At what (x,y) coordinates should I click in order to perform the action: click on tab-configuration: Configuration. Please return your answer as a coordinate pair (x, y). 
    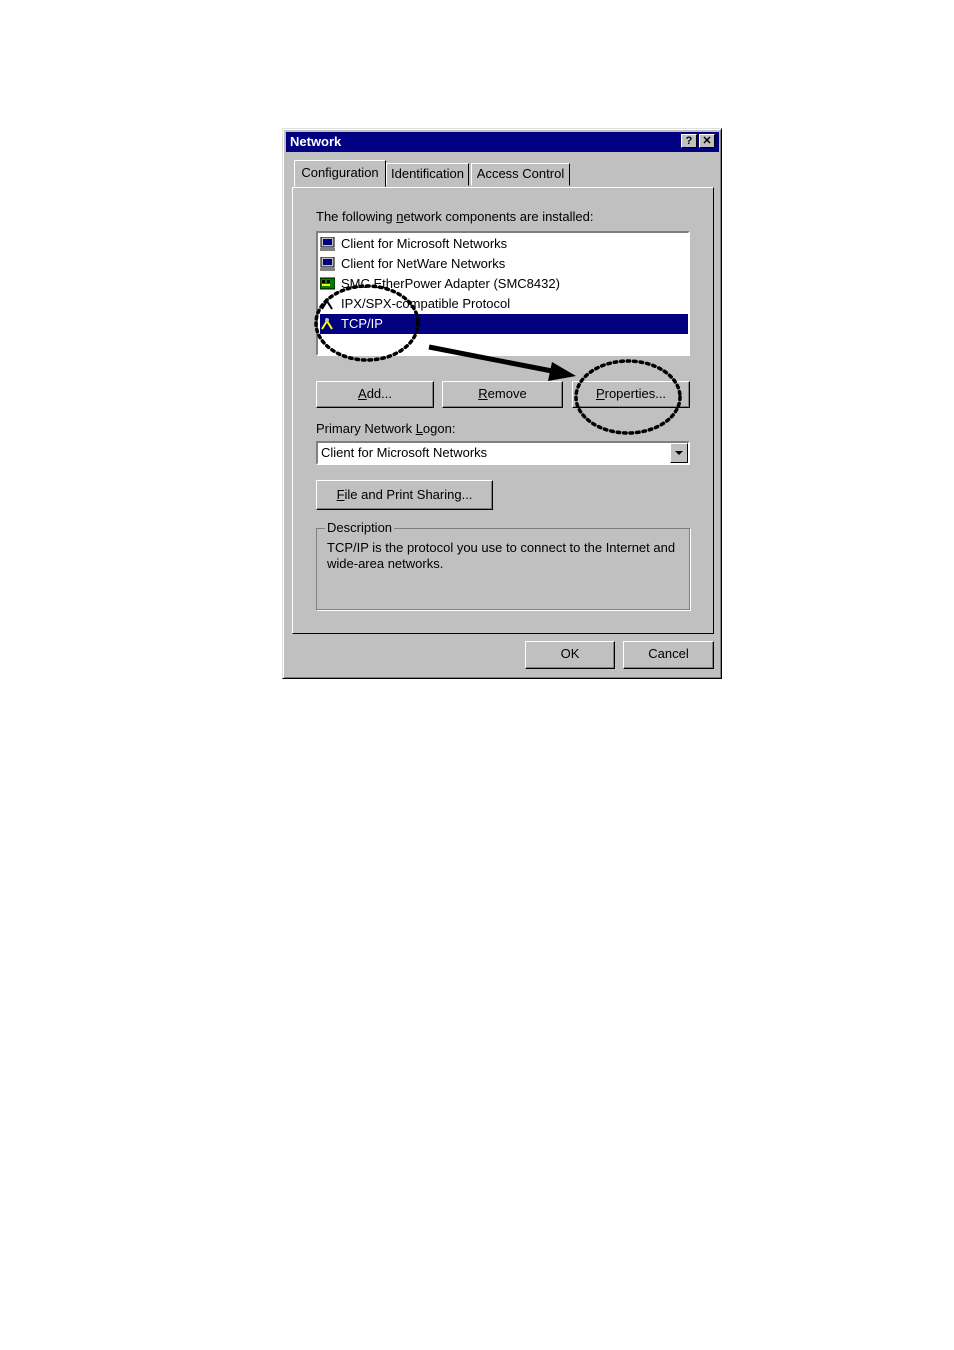
    Looking at the image, I should click on (340, 173).